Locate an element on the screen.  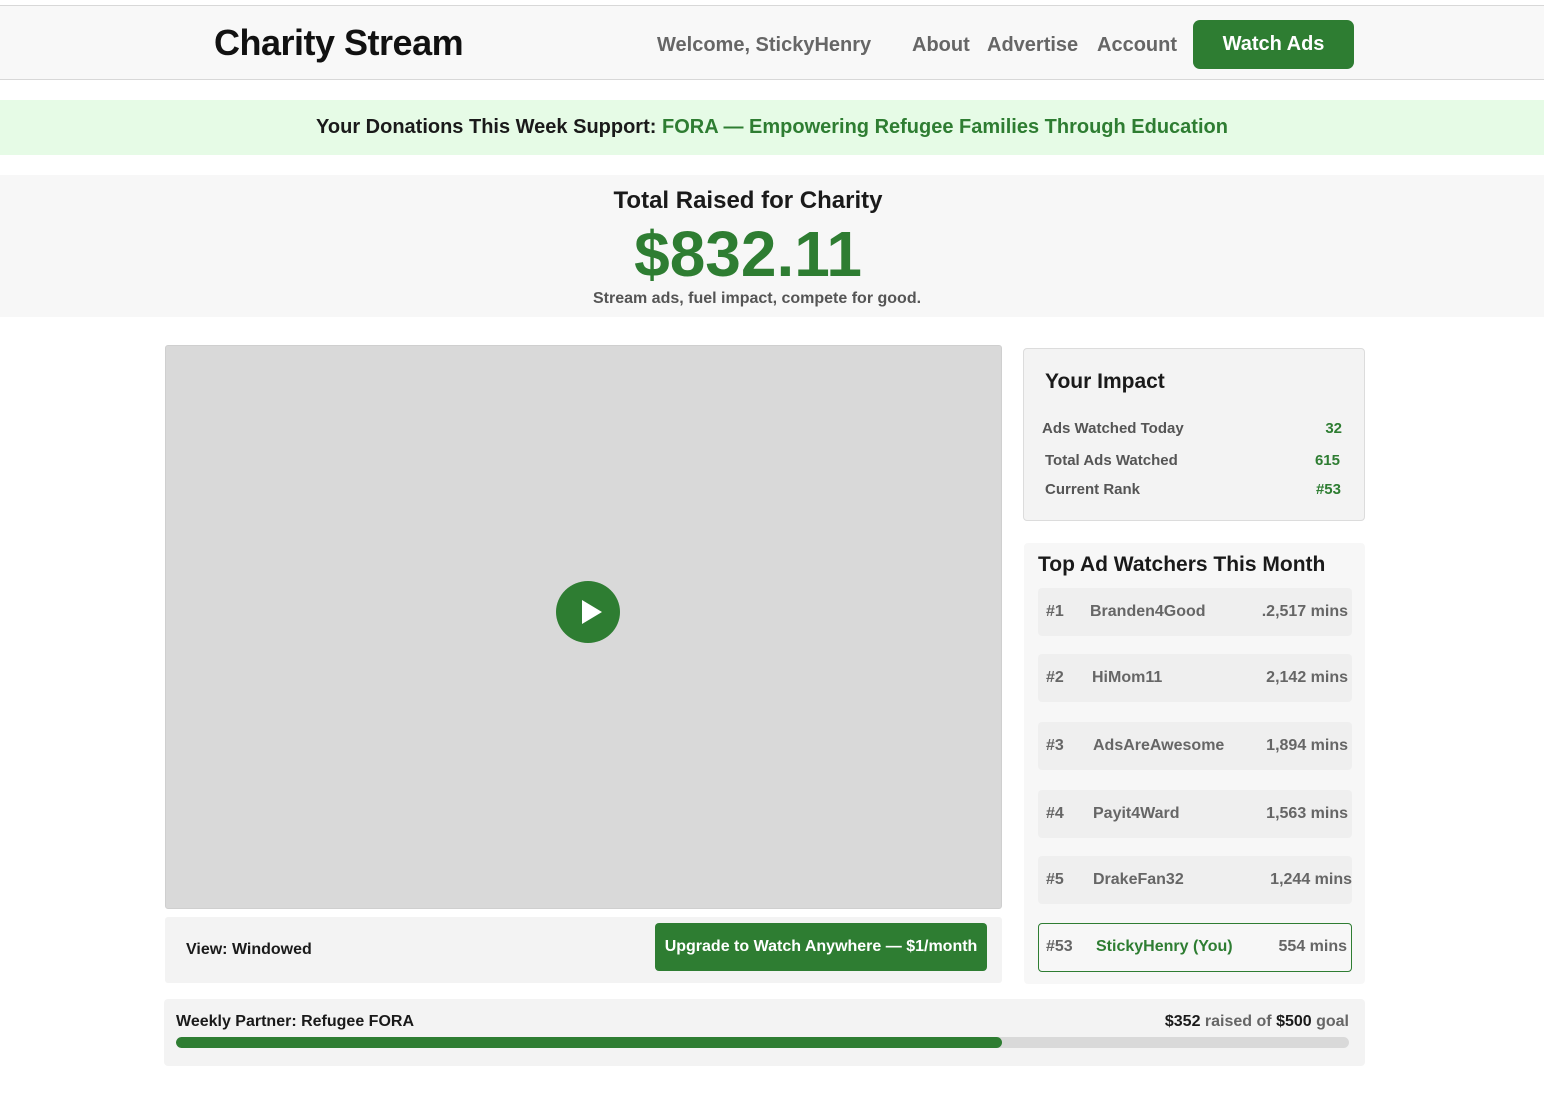
leaderboard-rank: #4 is located at coordinates (1055, 813).